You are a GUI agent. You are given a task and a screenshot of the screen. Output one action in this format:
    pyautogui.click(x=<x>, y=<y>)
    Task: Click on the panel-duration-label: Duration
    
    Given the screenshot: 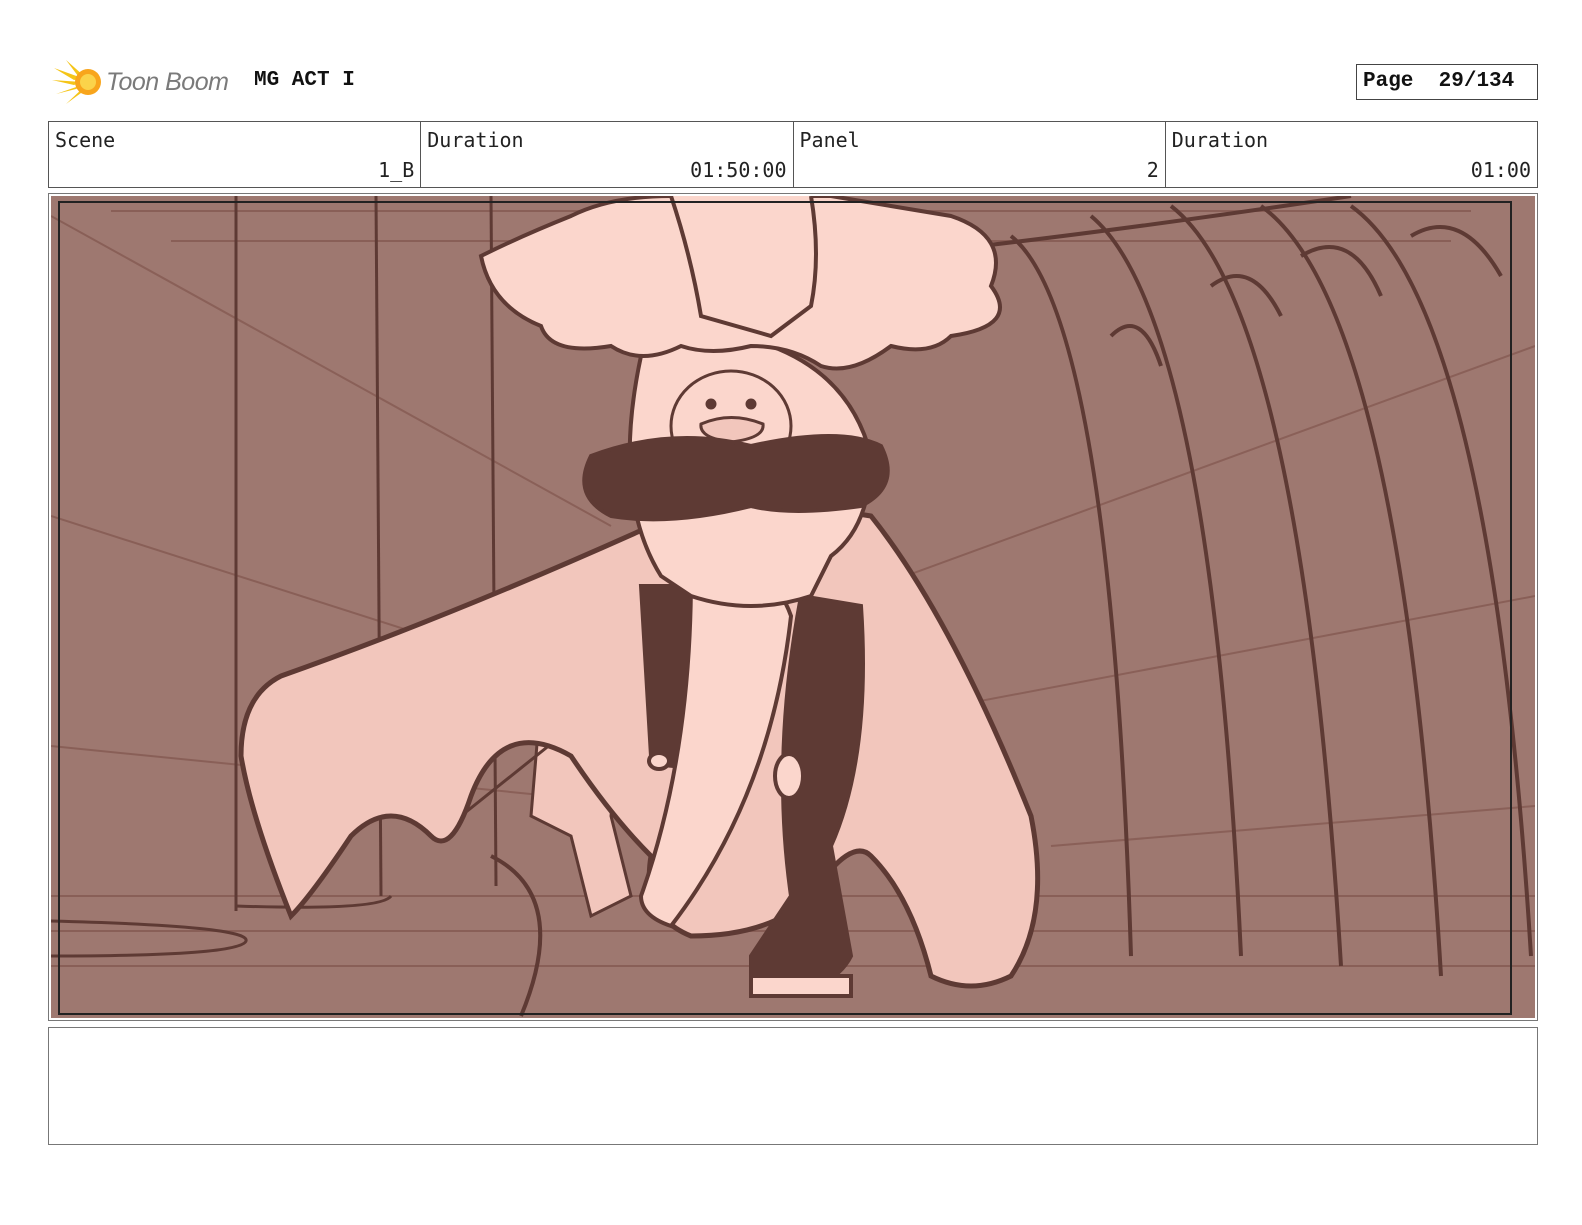 What is the action you would take?
    pyautogui.click(x=1220, y=140)
    